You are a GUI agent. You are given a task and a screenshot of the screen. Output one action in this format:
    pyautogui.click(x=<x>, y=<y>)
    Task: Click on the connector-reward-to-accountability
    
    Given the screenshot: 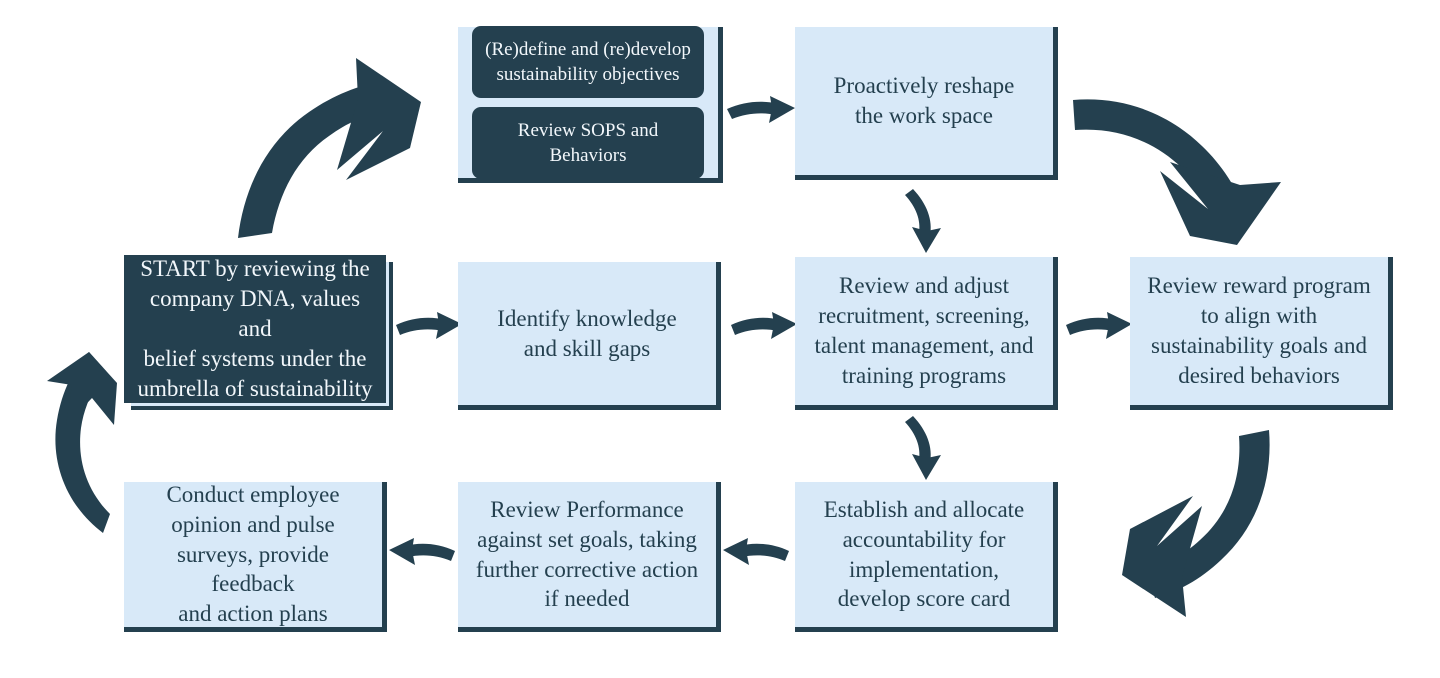 What is the action you would take?
    pyautogui.click(x=1196, y=523)
    